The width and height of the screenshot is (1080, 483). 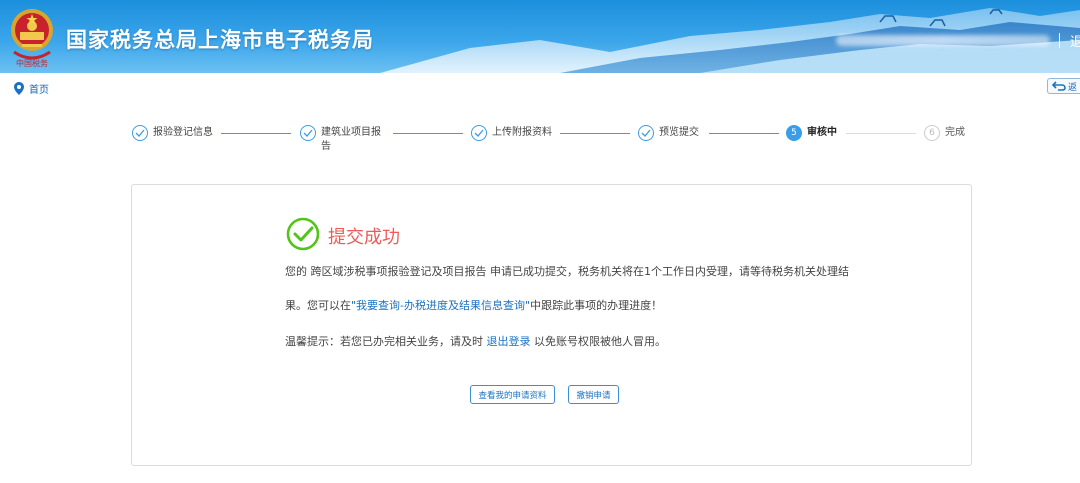 I want to click on message-text: 果。您可以在, so click(x=318, y=305).